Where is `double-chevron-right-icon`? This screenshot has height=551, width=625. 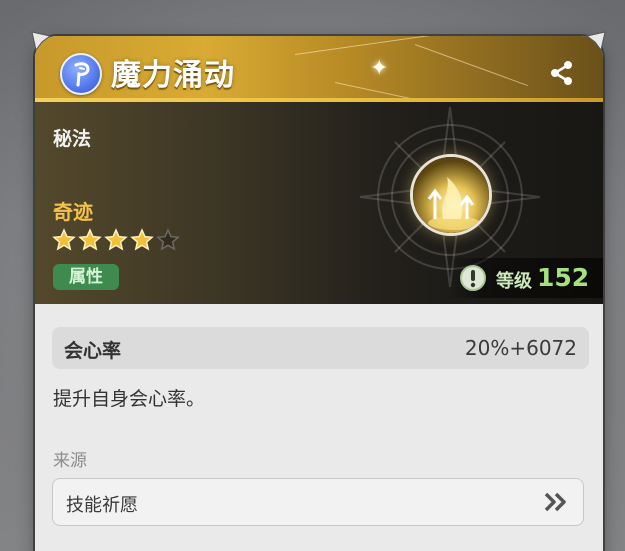 double-chevron-right-icon is located at coordinates (555, 502).